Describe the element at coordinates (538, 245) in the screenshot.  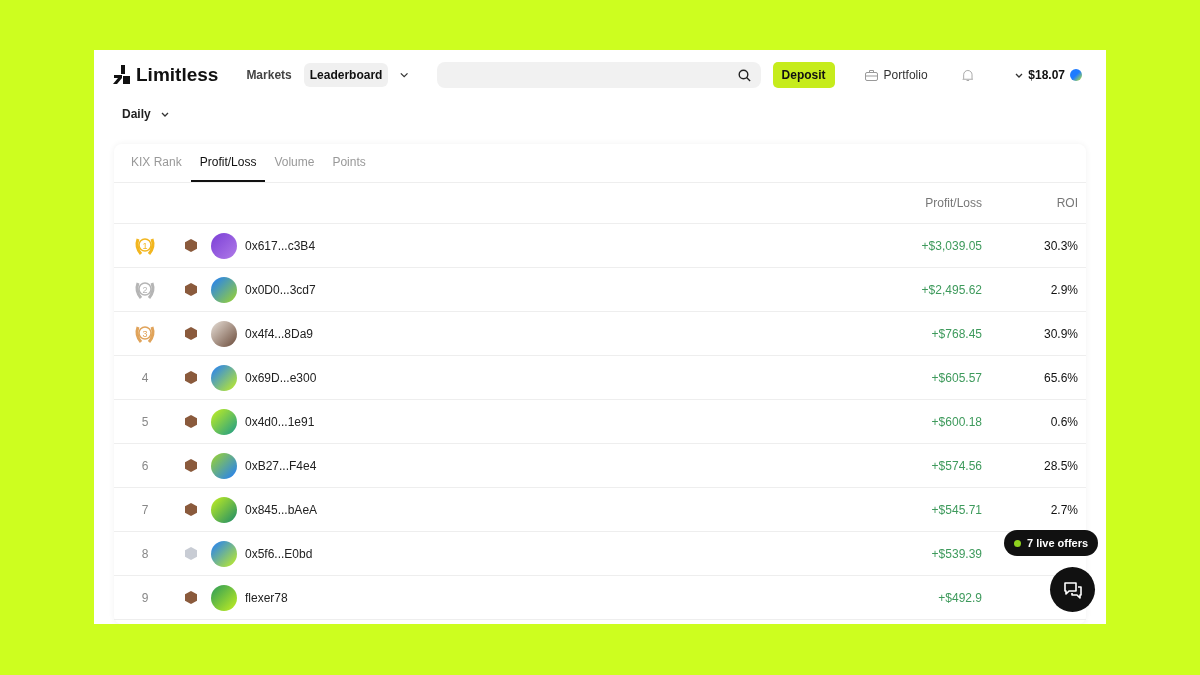
I see `user-name: 0x617...c3B4` at that location.